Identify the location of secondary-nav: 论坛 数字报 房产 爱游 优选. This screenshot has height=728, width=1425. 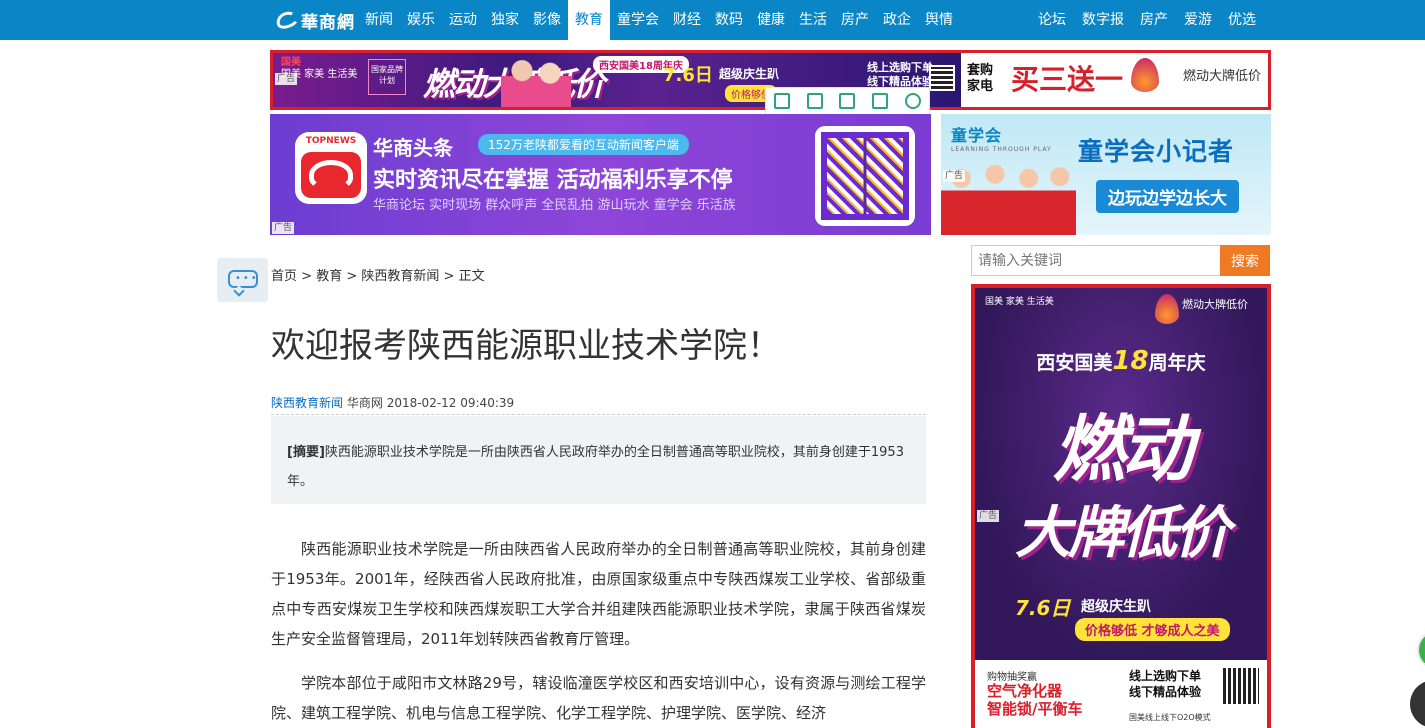
(1147, 20).